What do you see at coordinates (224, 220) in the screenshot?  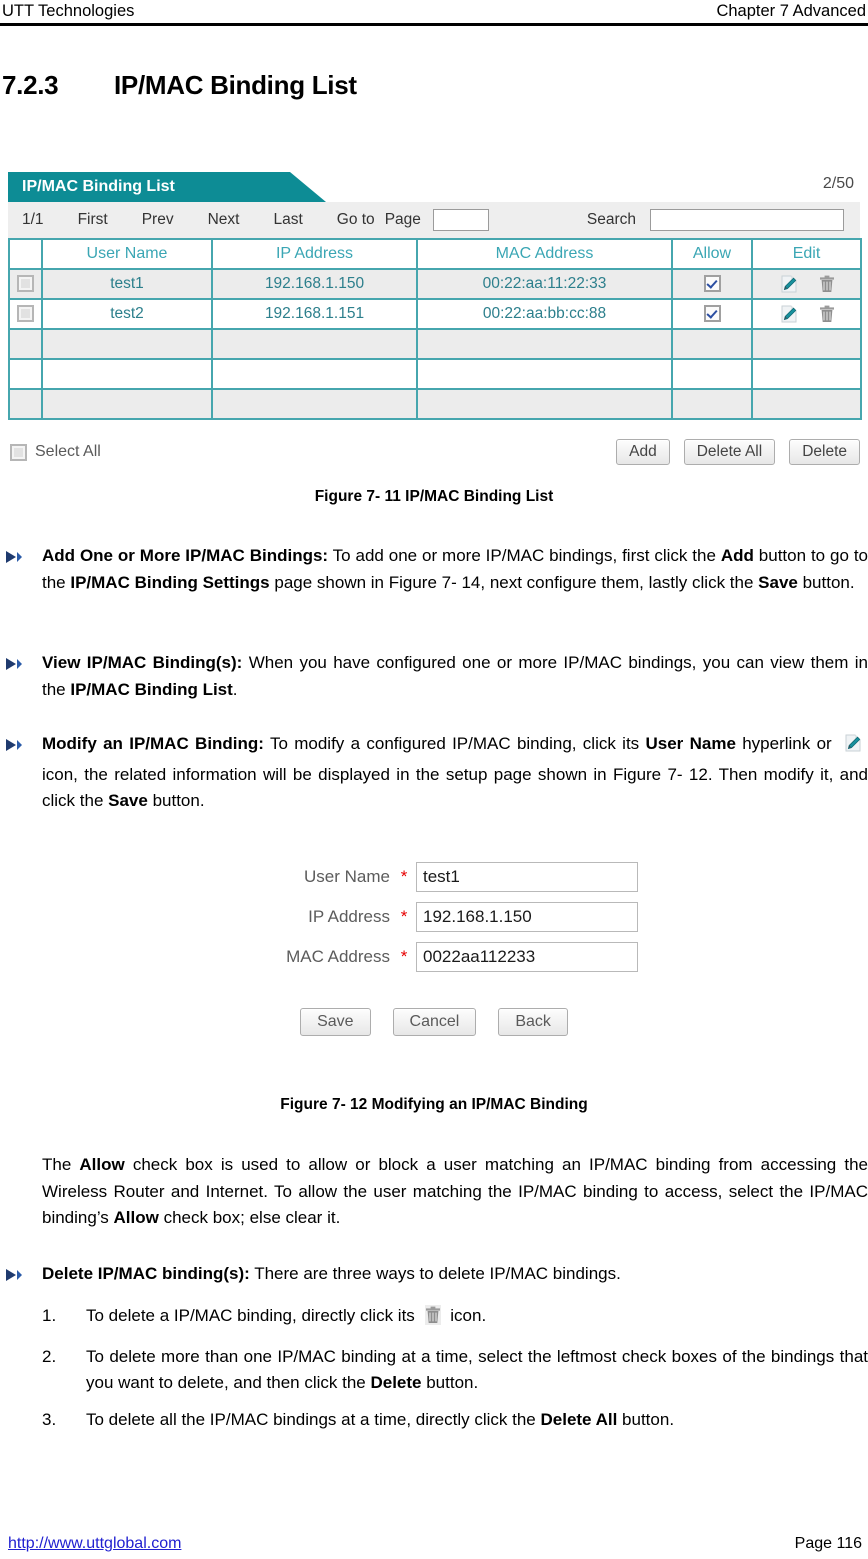 I see `next-page-link: Next` at bounding box center [224, 220].